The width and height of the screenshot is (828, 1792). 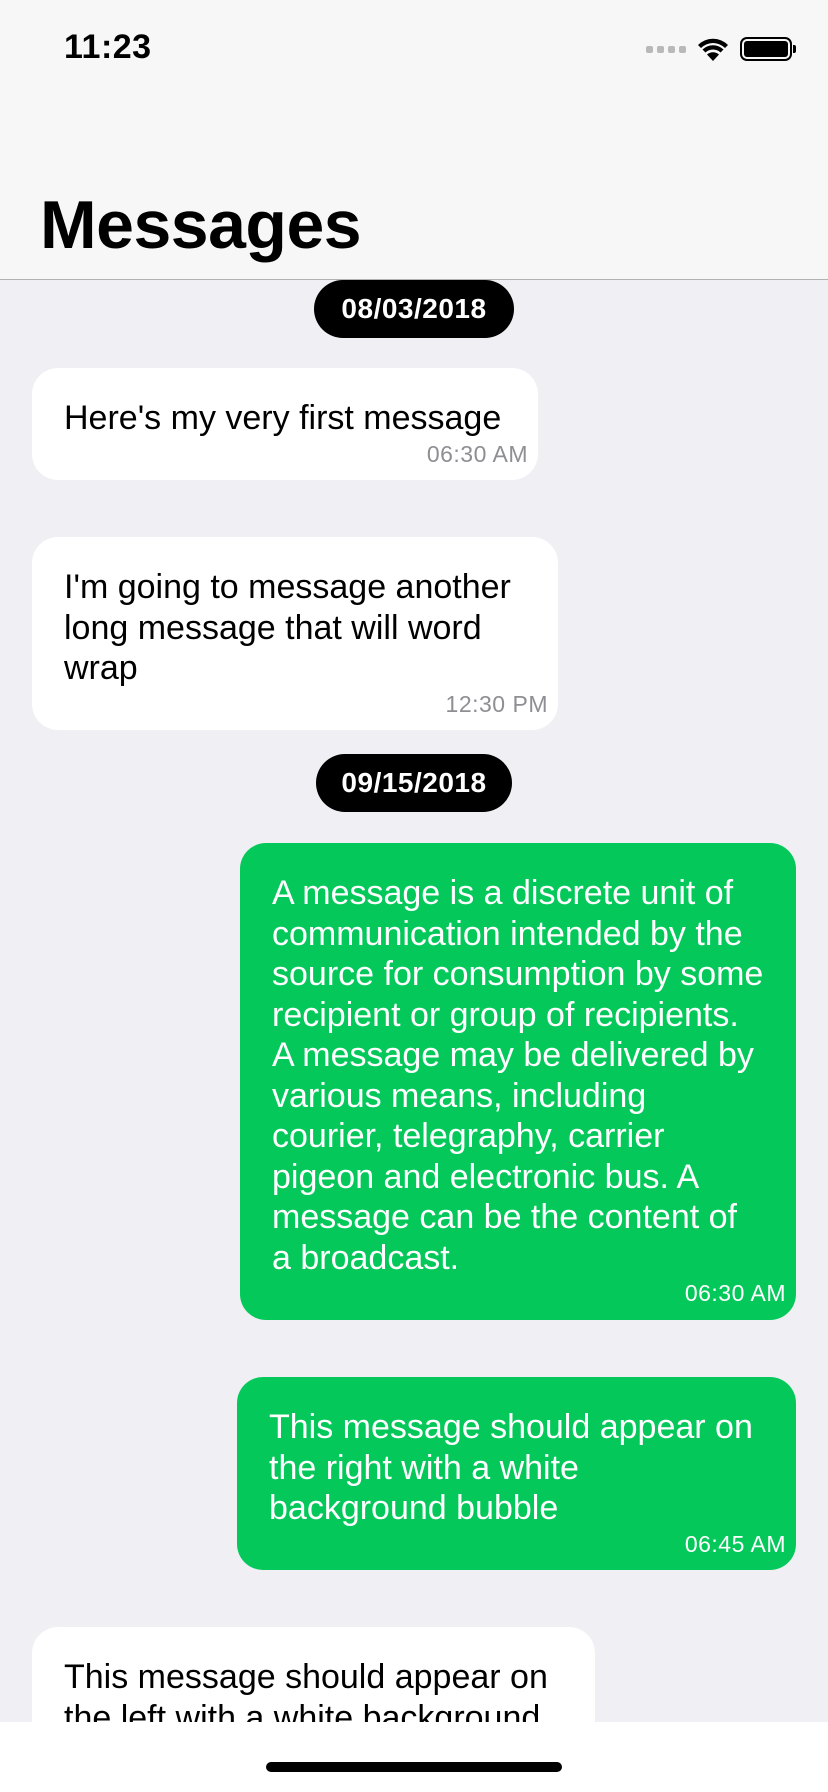 What do you see at coordinates (735, 1543) in the screenshot?
I see `message-time: 06:45 AM` at bounding box center [735, 1543].